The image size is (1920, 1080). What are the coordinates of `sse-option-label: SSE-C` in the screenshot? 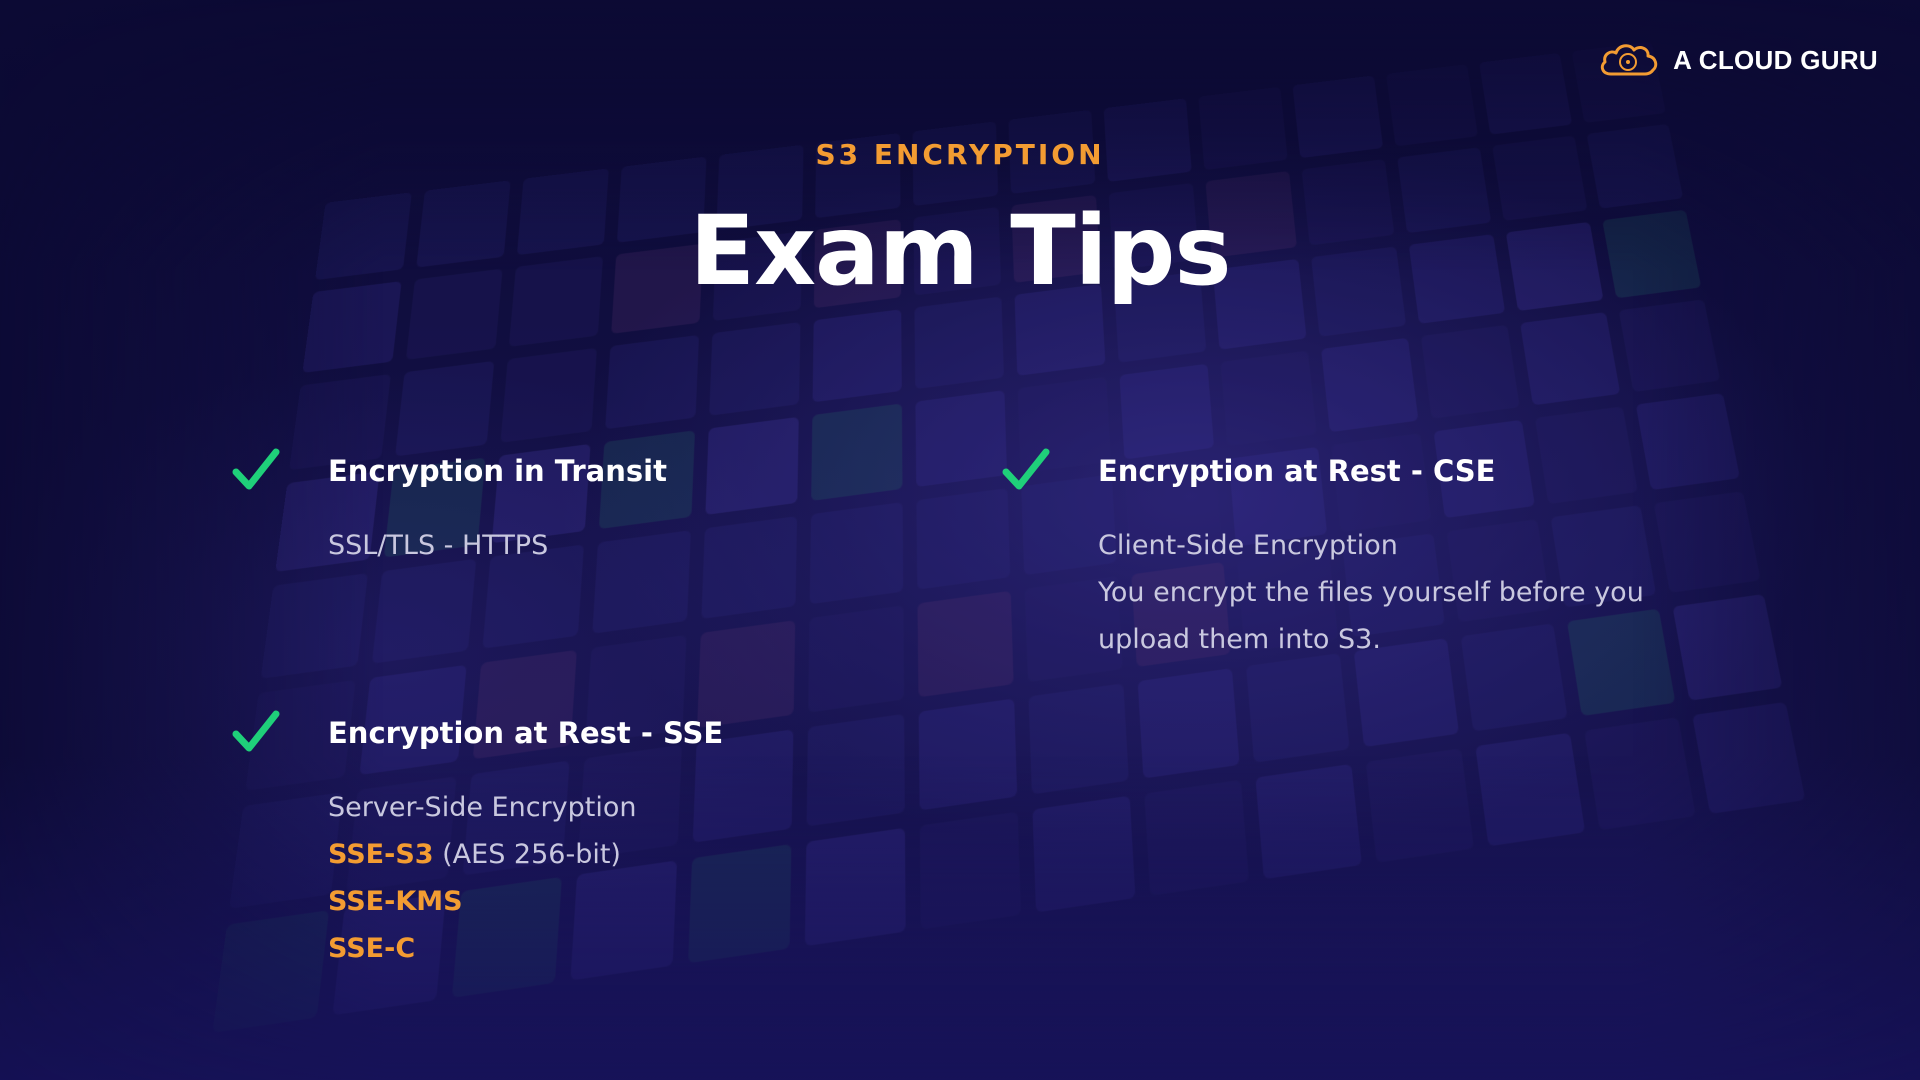 It's located at (371, 948).